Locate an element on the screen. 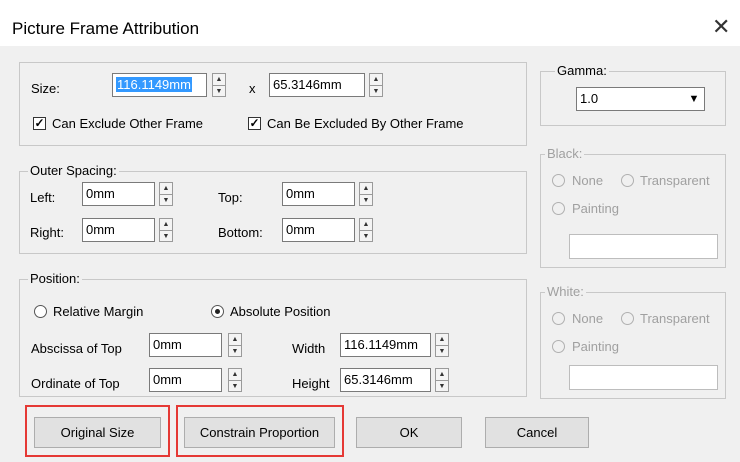  spacing-top-field: 0mm is located at coordinates (318, 194).